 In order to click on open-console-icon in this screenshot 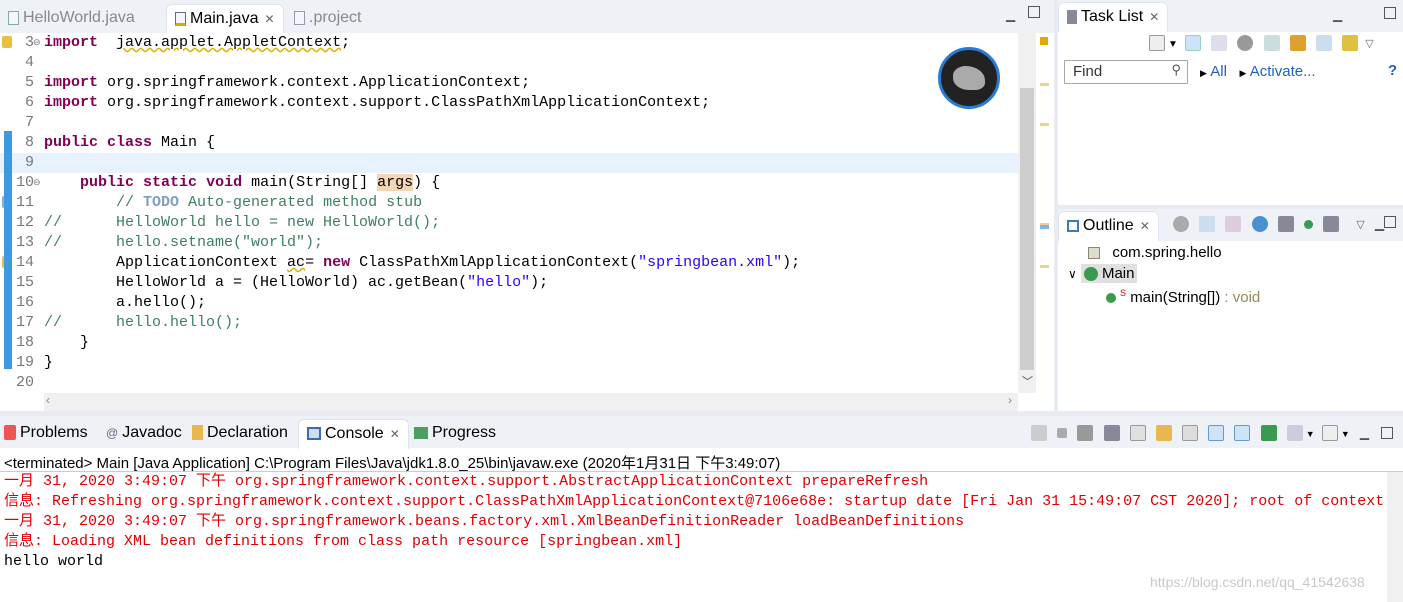, I will do `click(1329, 433)`.